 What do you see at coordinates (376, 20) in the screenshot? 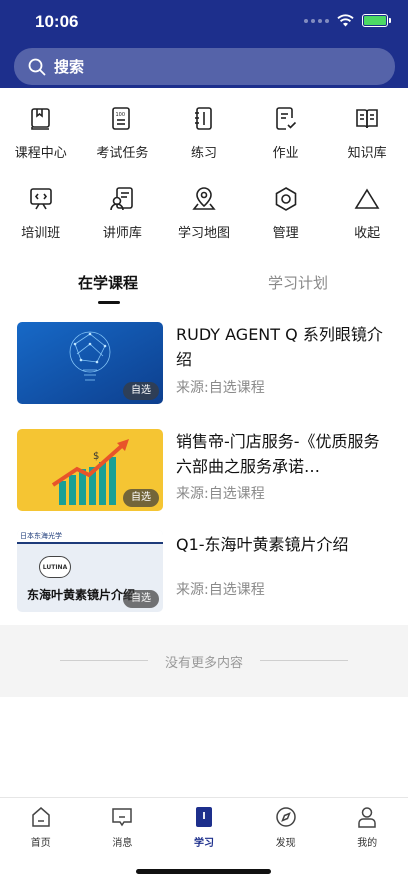
I see `battery-icon` at bounding box center [376, 20].